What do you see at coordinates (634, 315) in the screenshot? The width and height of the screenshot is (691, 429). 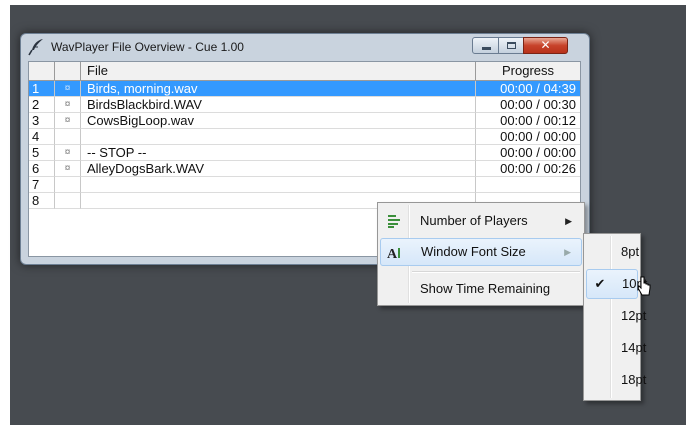 I see `menu-item-label: 12pt` at bounding box center [634, 315].